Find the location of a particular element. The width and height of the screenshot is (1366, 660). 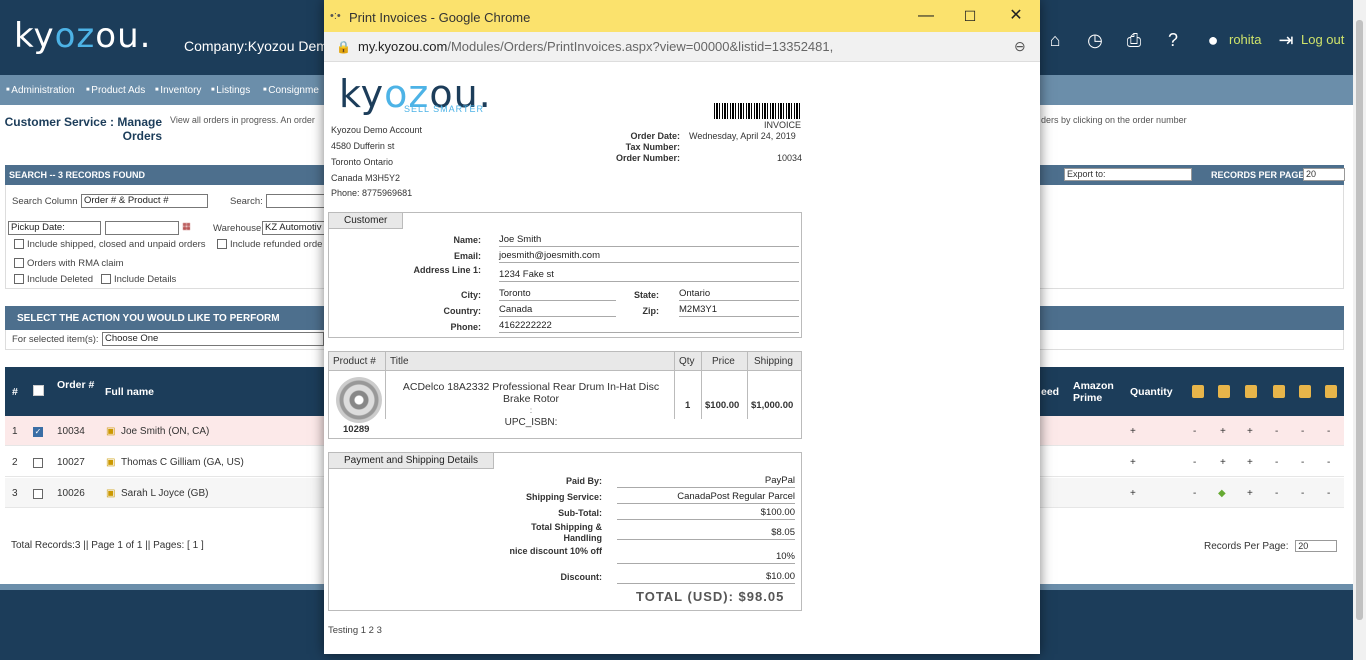

customer-name: Joe Smith (ON, CA) is located at coordinates (165, 431).